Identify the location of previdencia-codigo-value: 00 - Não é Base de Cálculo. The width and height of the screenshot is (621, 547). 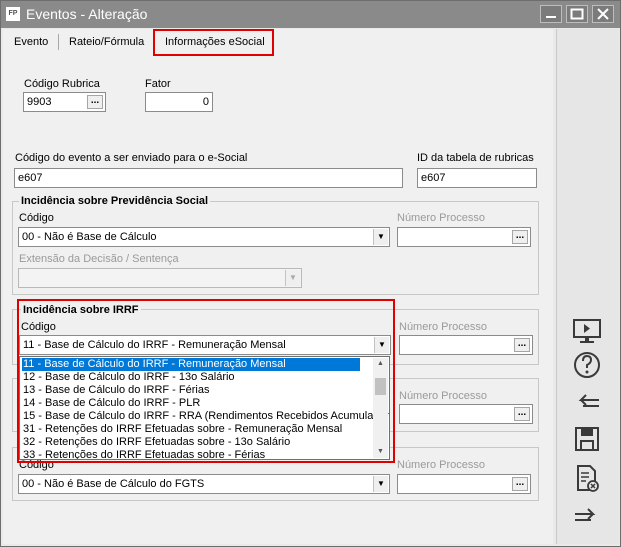
(89, 237).